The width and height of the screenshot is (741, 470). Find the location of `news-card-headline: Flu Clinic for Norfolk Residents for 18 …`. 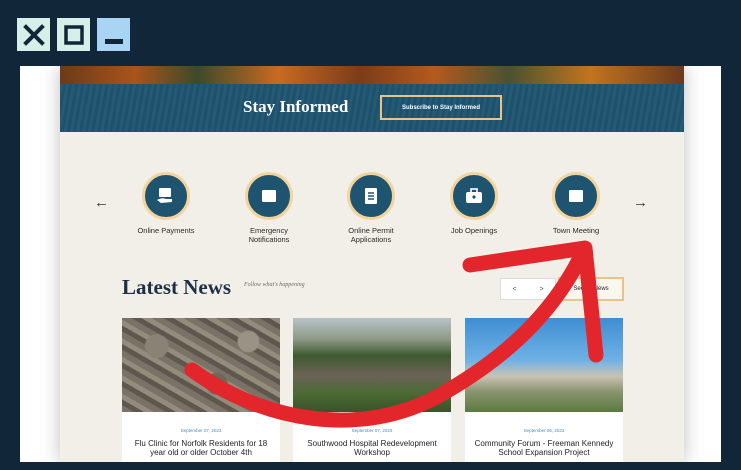

news-card-headline: Flu Clinic for Norfolk Residents for 18 … is located at coordinates (201, 448).